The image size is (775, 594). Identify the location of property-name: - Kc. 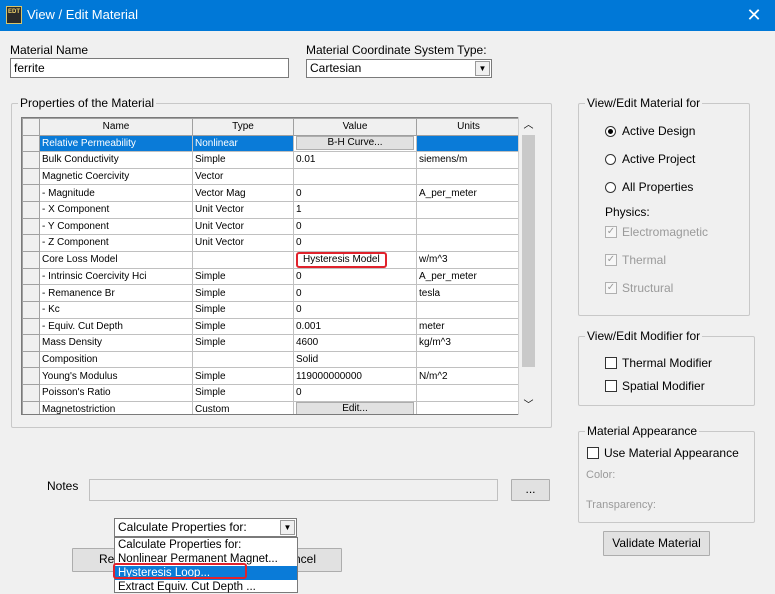
(116, 309).